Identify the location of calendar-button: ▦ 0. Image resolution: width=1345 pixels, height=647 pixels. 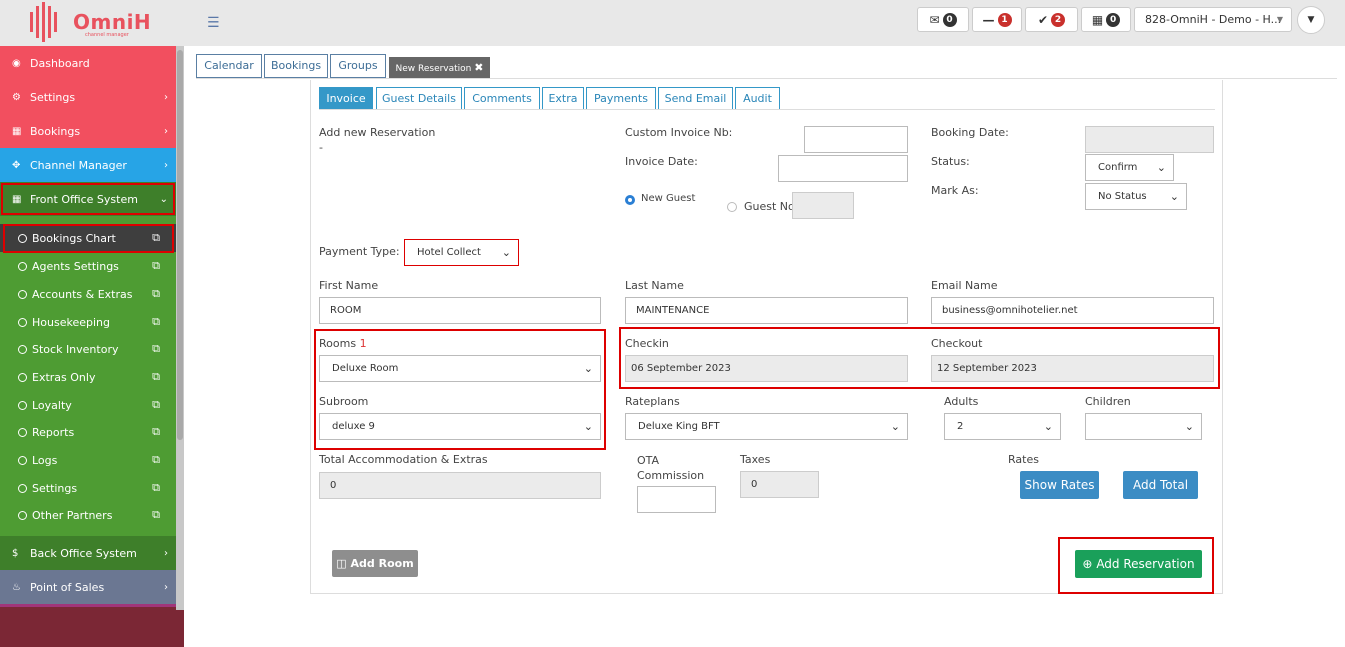
(1106, 19).